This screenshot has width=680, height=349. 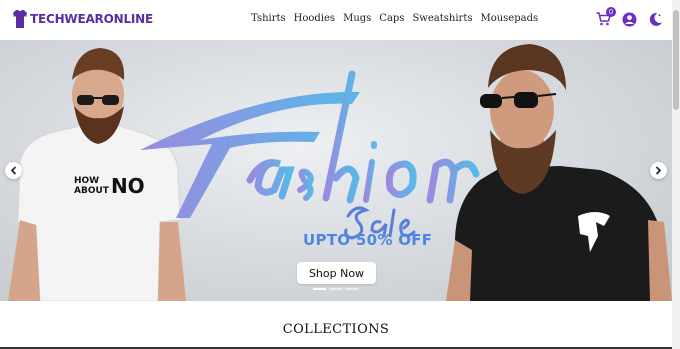 I want to click on nav-item-hoodies: Hoodies, so click(x=314, y=18).